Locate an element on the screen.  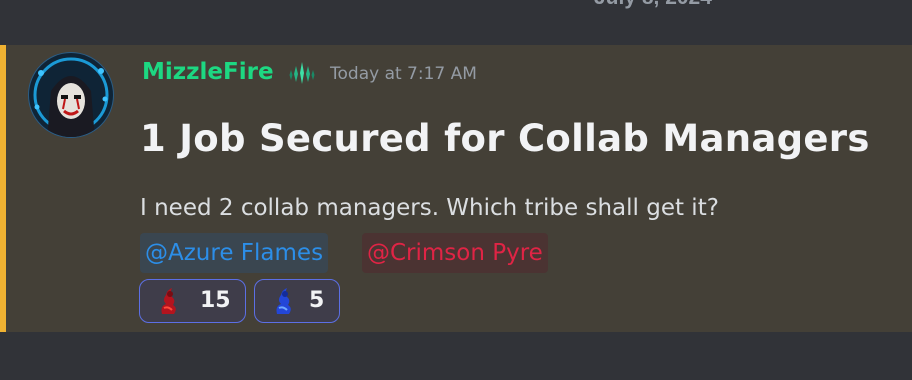
reaction-blue-flame: 5 is located at coordinates (297, 301).